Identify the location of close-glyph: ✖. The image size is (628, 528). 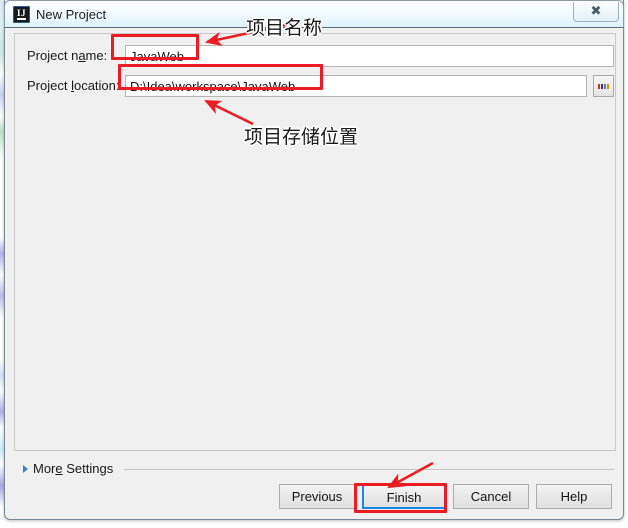
(596, 10).